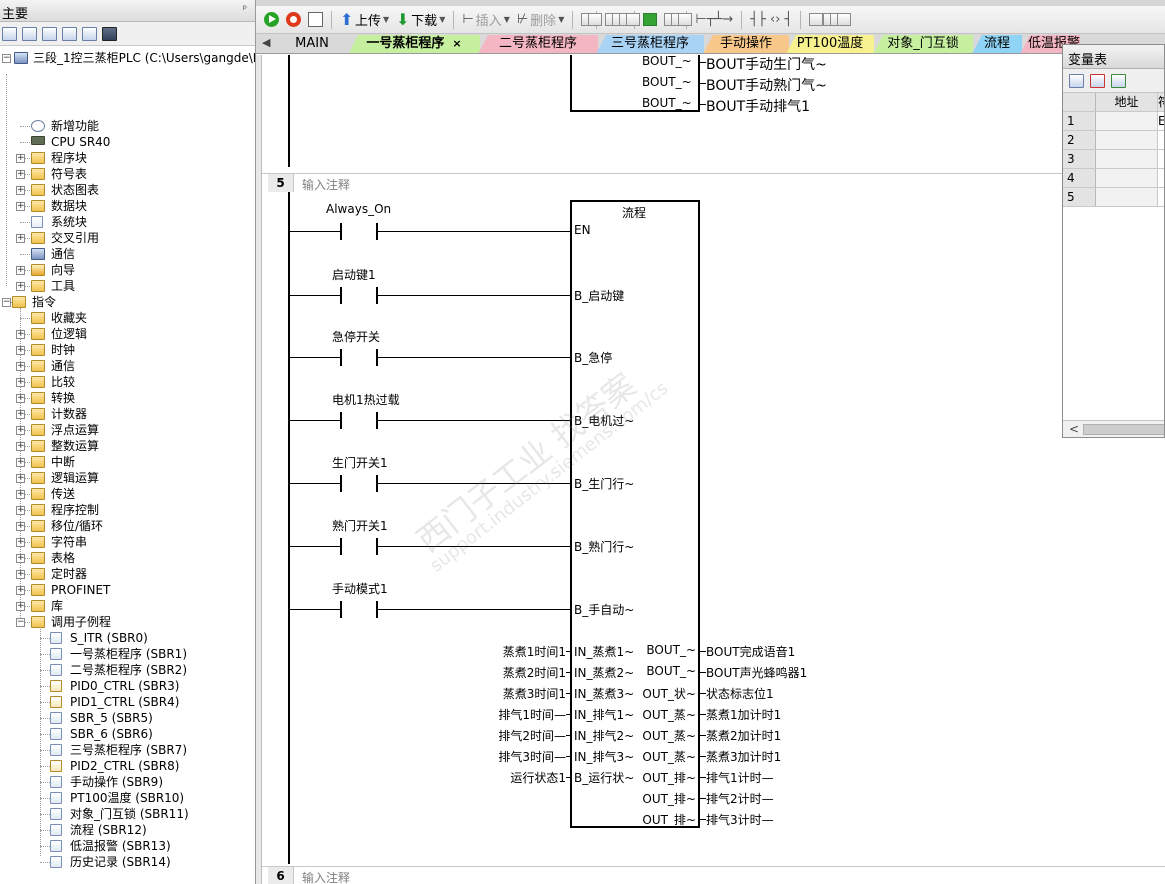 The image size is (1165, 884). What do you see at coordinates (127, 158) in the screenshot?
I see `tree-item: + 程序块` at bounding box center [127, 158].